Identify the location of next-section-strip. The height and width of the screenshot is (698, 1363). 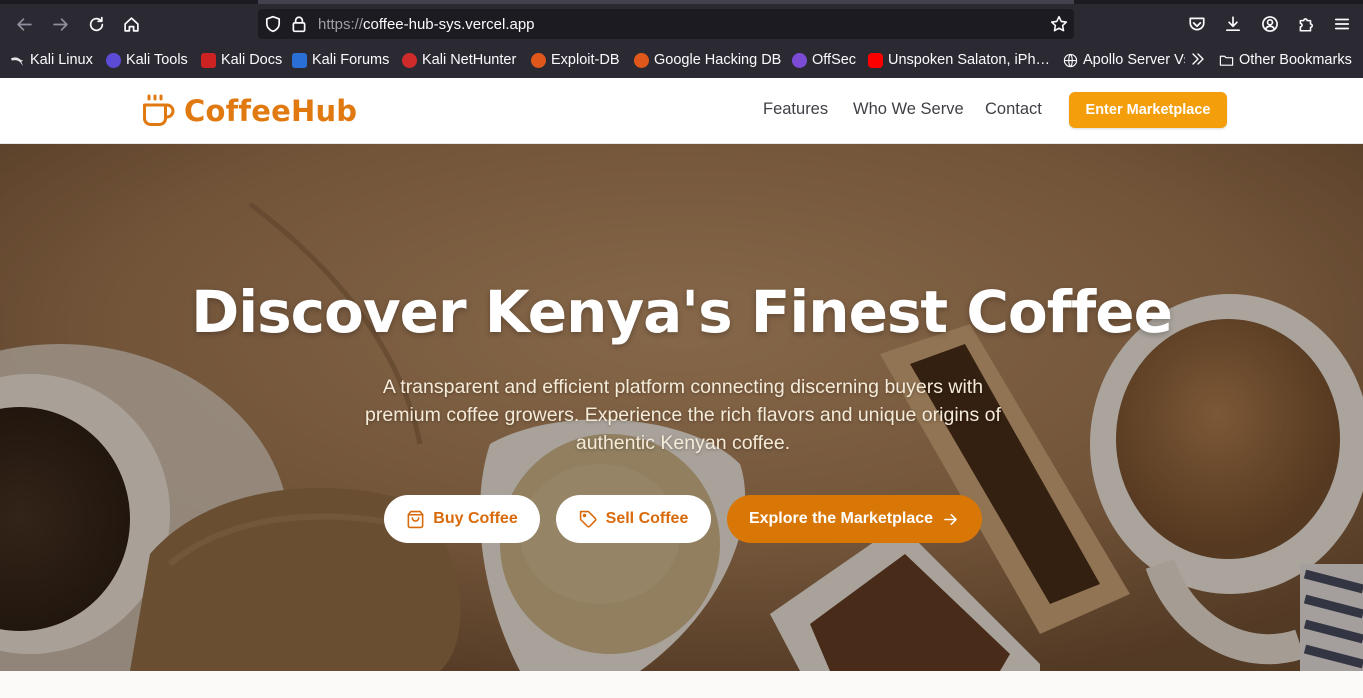
(681, 684).